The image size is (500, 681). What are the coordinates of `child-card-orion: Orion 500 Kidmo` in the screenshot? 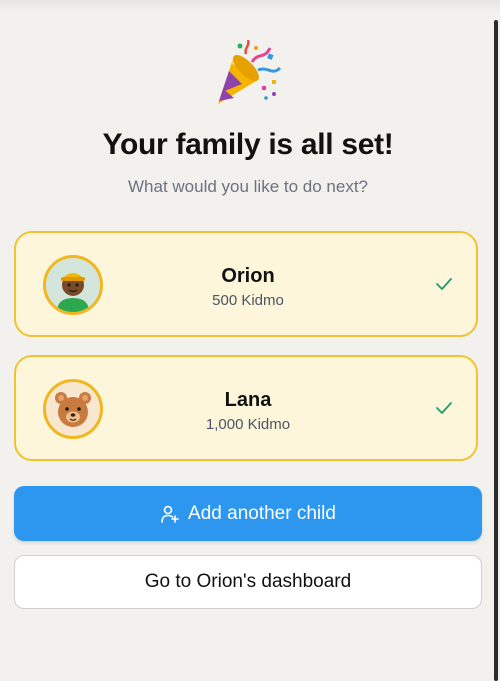 It's located at (246, 284).